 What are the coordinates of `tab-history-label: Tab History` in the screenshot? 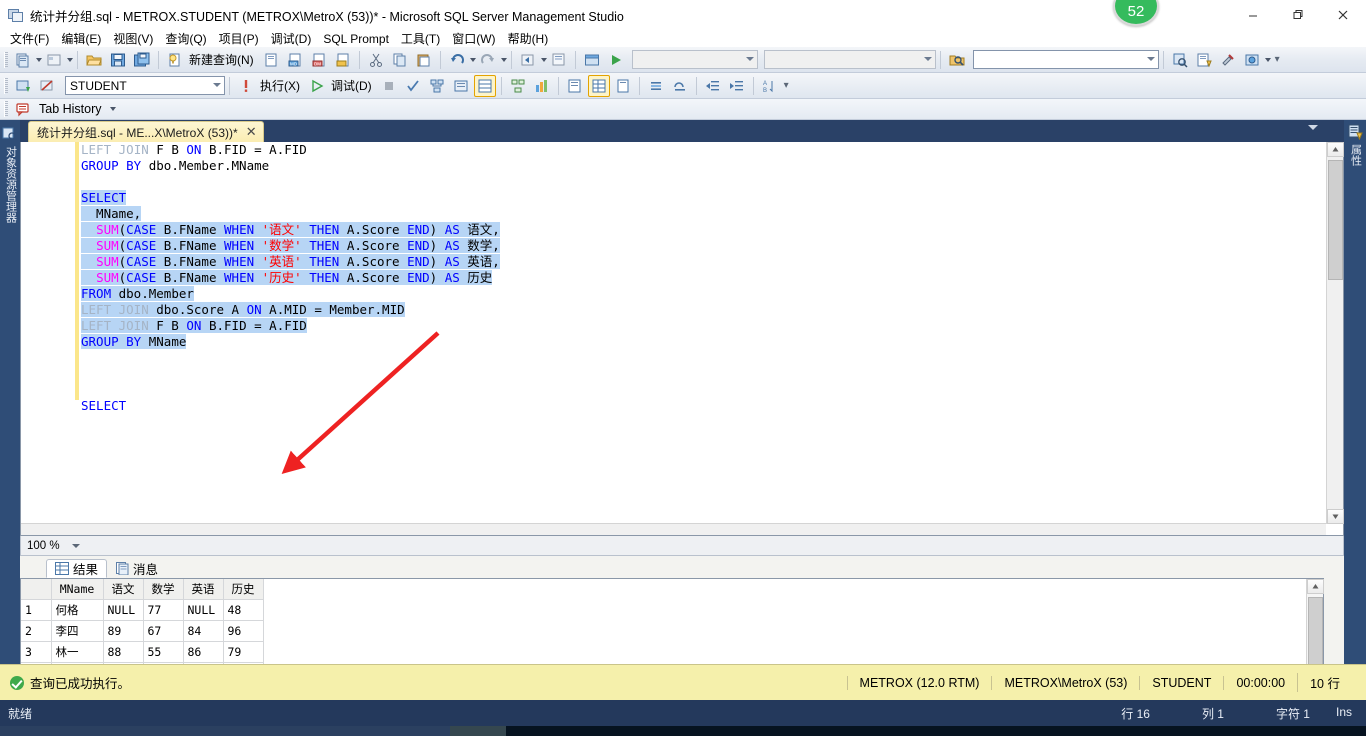 It's located at (68, 109).